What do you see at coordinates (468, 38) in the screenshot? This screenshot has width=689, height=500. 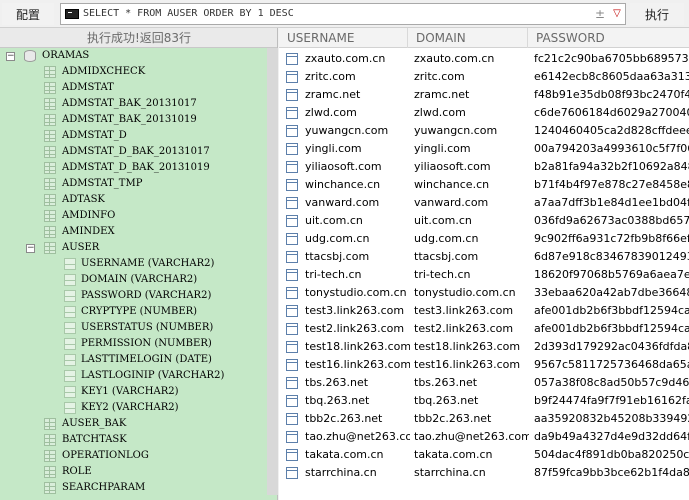 I see `column-header-domain: DOMAIN` at bounding box center [468, 38].